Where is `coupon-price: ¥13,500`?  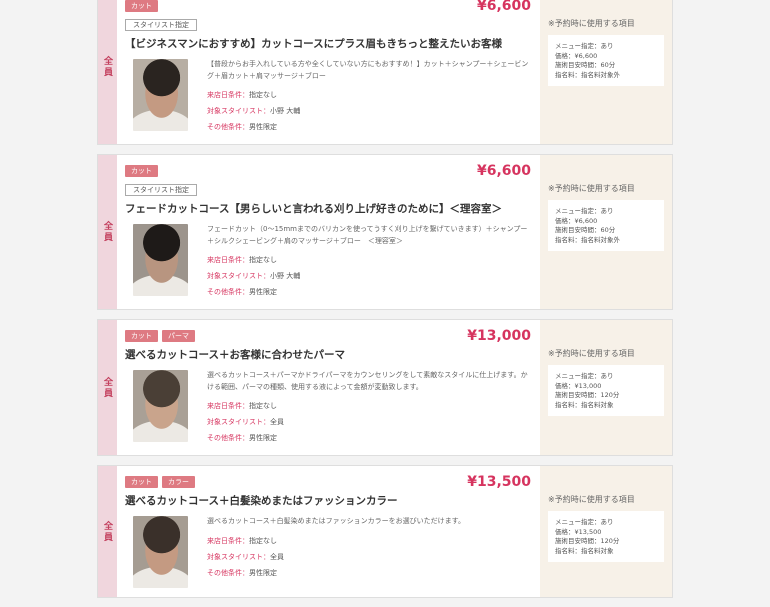 coupon-price: ¥13,500 is located at coordinates (499, 482).